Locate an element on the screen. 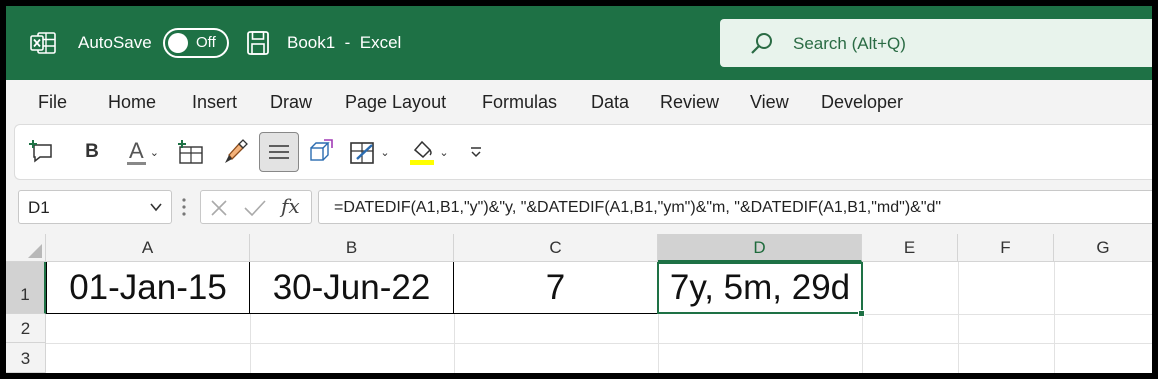 This screenshot has height=379, width=1158. column-header-a: A is located at coordinates (148, 248).